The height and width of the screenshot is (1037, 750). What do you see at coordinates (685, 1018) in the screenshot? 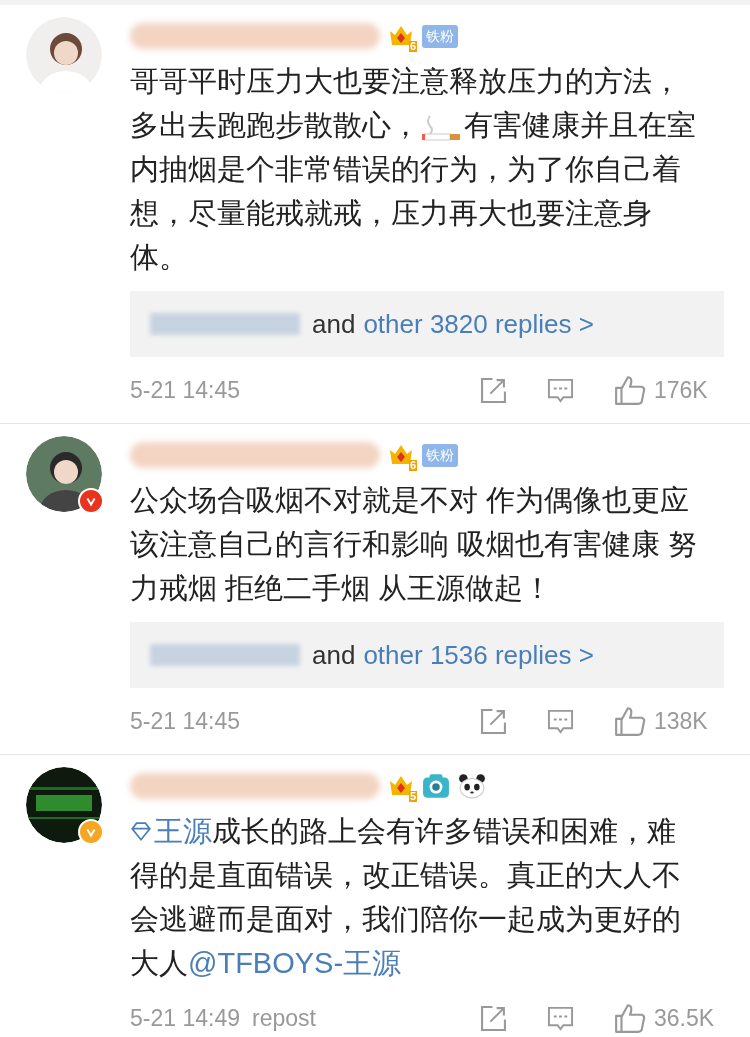
I see `like-count: 36.5K` at bounding box center [685, 1018].